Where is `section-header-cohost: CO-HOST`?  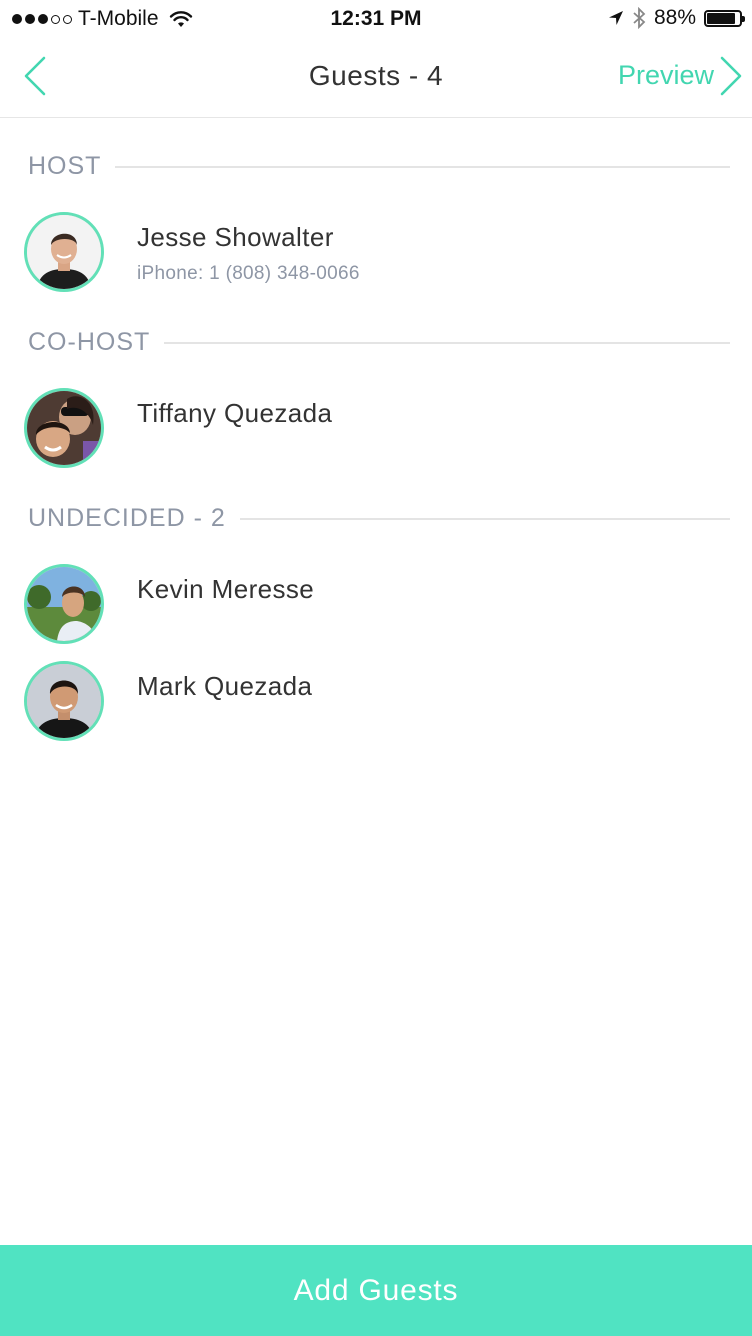
section-header-cohost: CO-HOST is located at coordinates (379, 342).